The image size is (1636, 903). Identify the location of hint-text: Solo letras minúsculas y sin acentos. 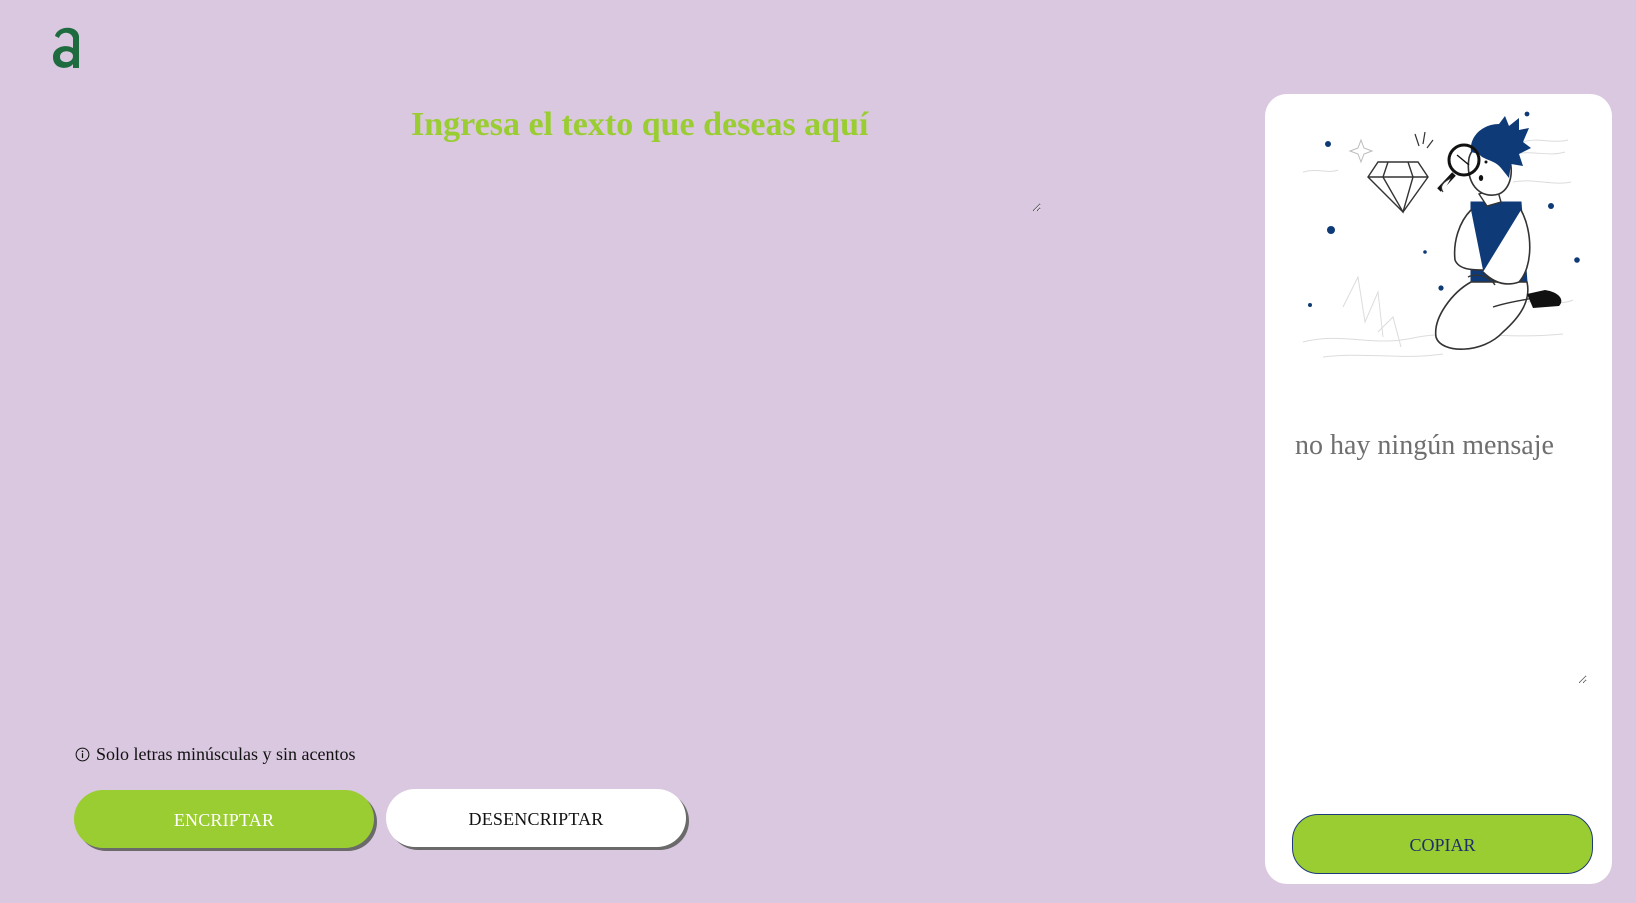
(226, 754).